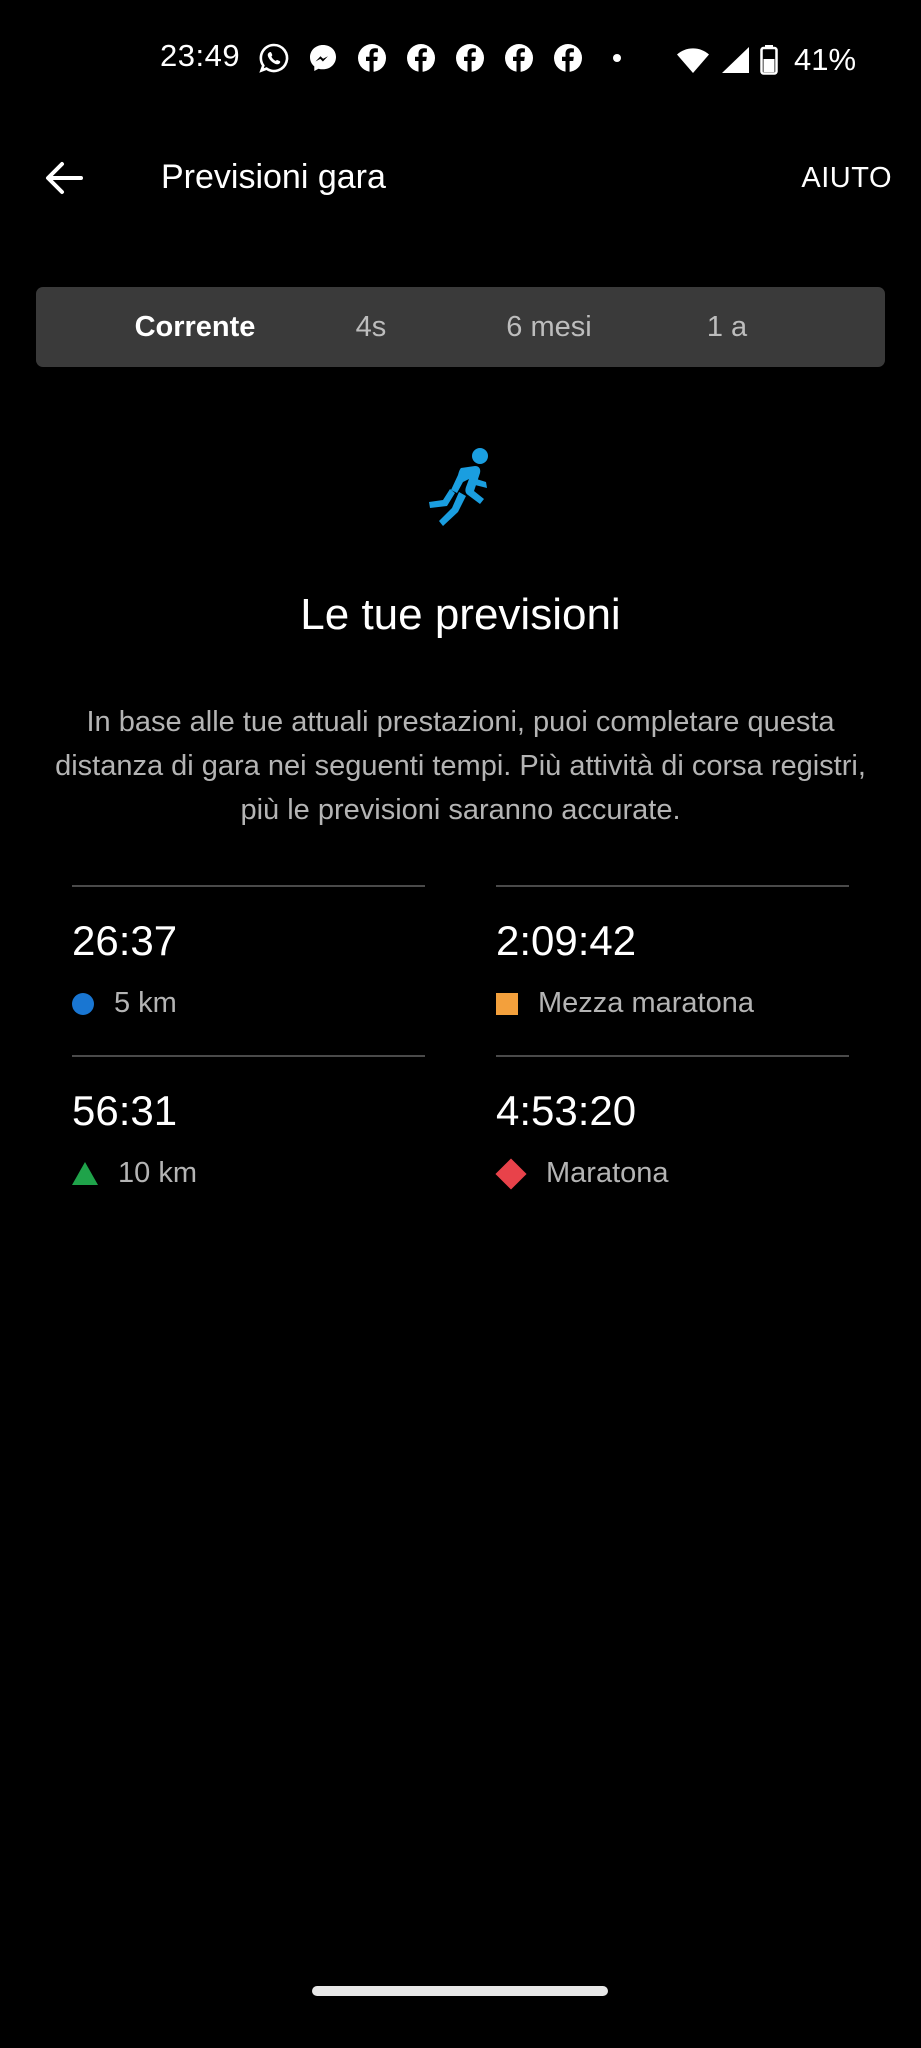 The image size is (921, 2048). Describe the element at coordinates (248, 1131) in the screenshot. I see `prediction-10k: 56:31 10 km` at that location.